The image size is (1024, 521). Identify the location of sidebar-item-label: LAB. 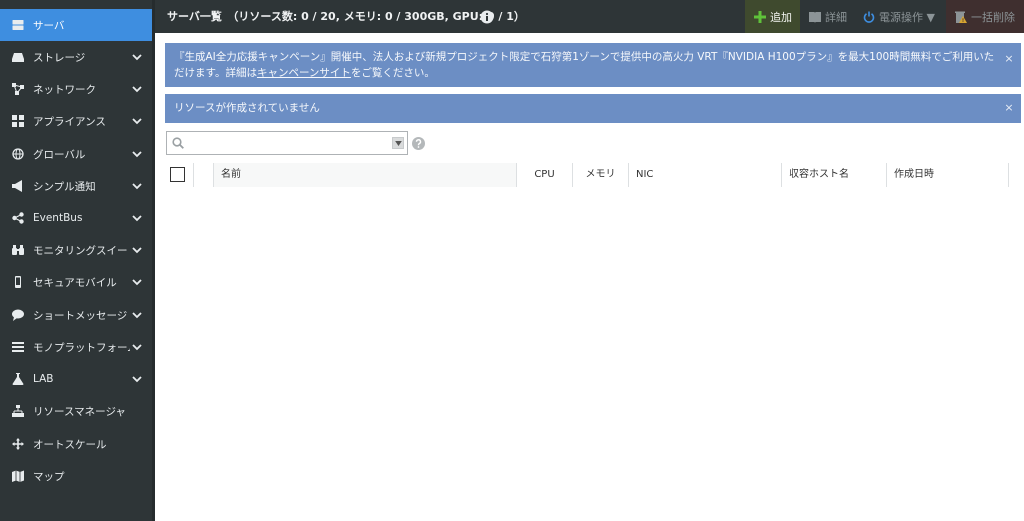
(43, 379).